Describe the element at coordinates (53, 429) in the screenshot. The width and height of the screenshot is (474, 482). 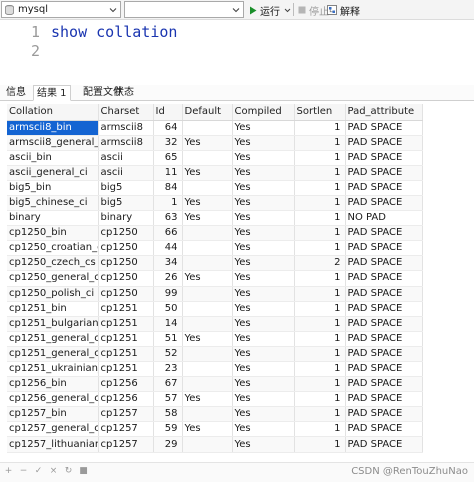
I see `table-cell: cp1257_general_ci` at that location.